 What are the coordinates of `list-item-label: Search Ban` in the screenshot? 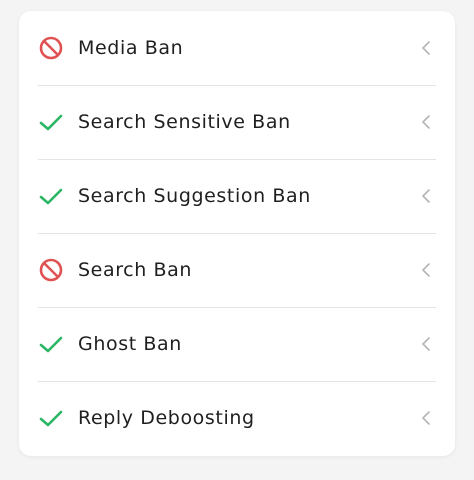 It's located at (135, 270).